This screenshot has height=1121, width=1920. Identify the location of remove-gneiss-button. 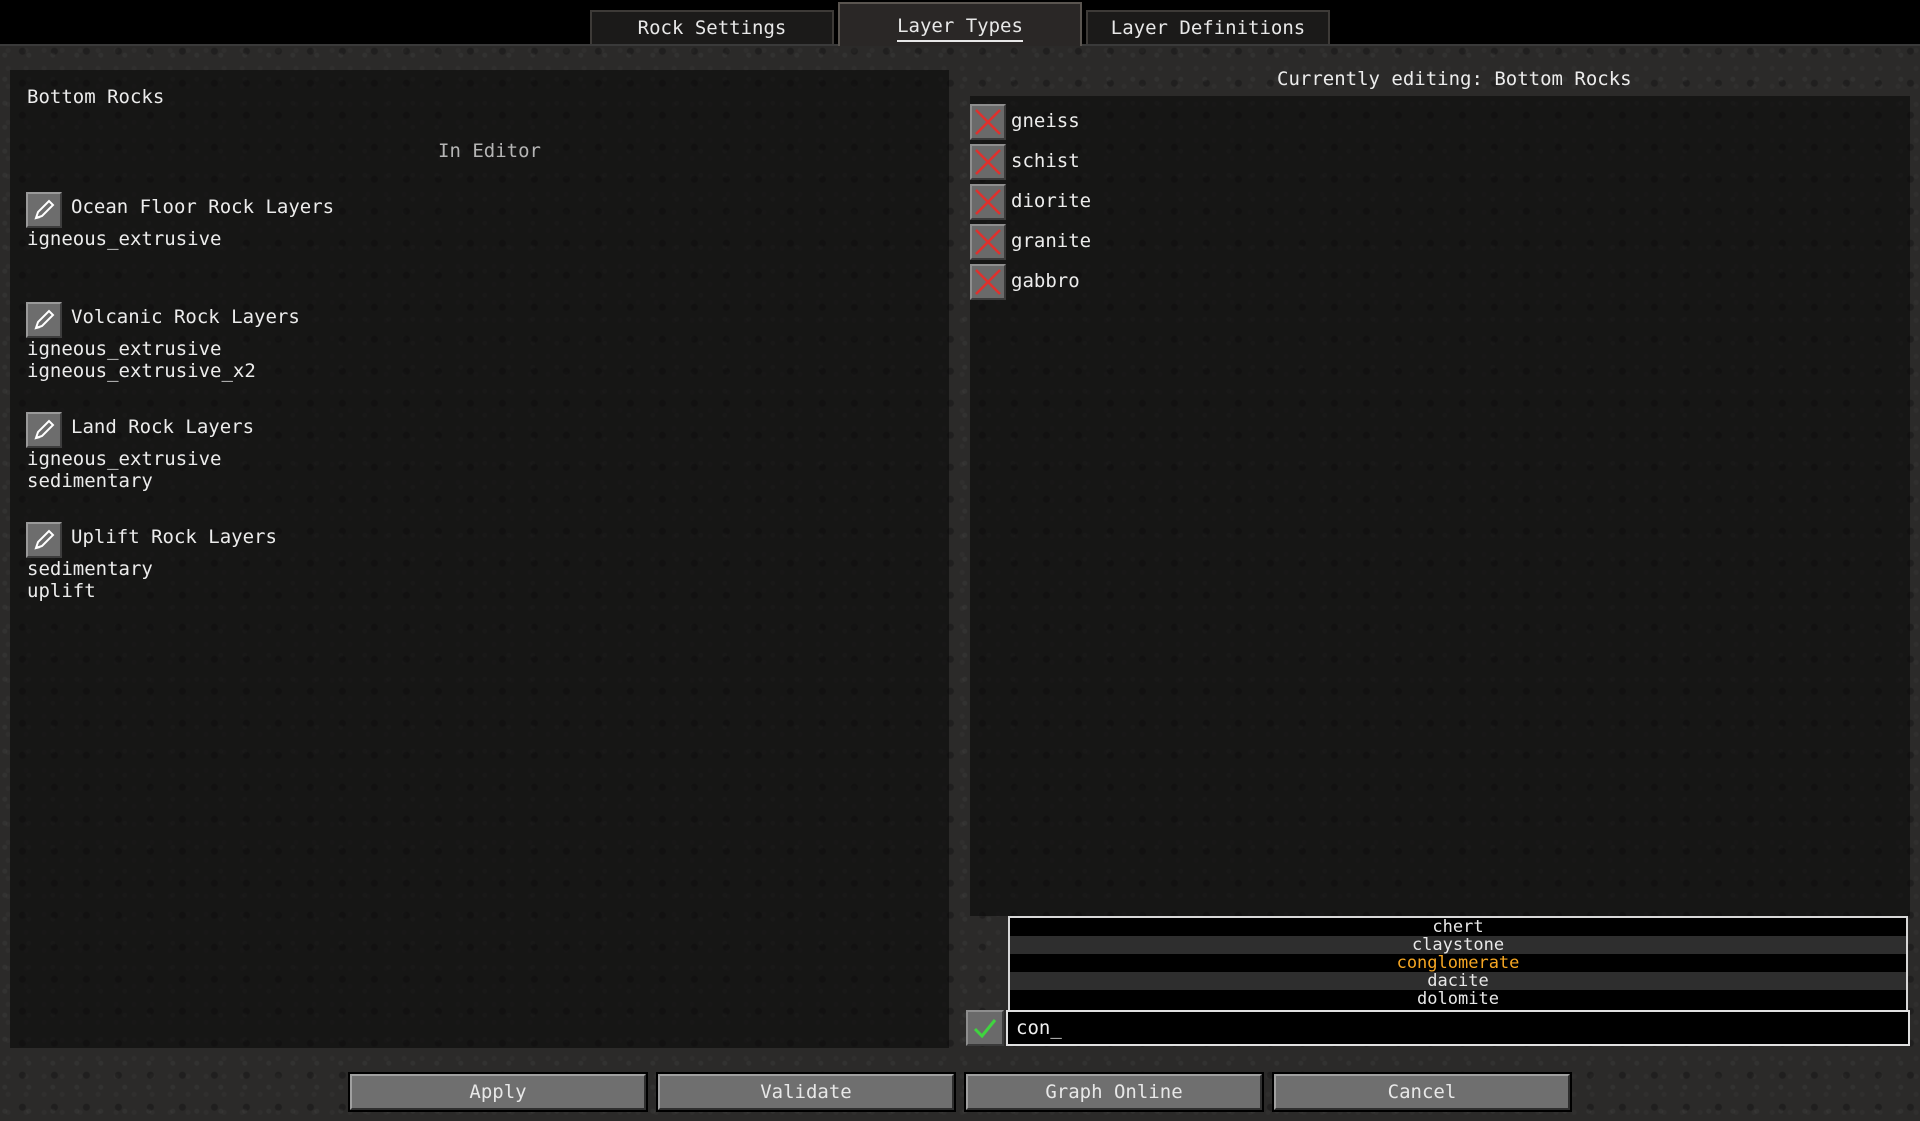
(988, 122).